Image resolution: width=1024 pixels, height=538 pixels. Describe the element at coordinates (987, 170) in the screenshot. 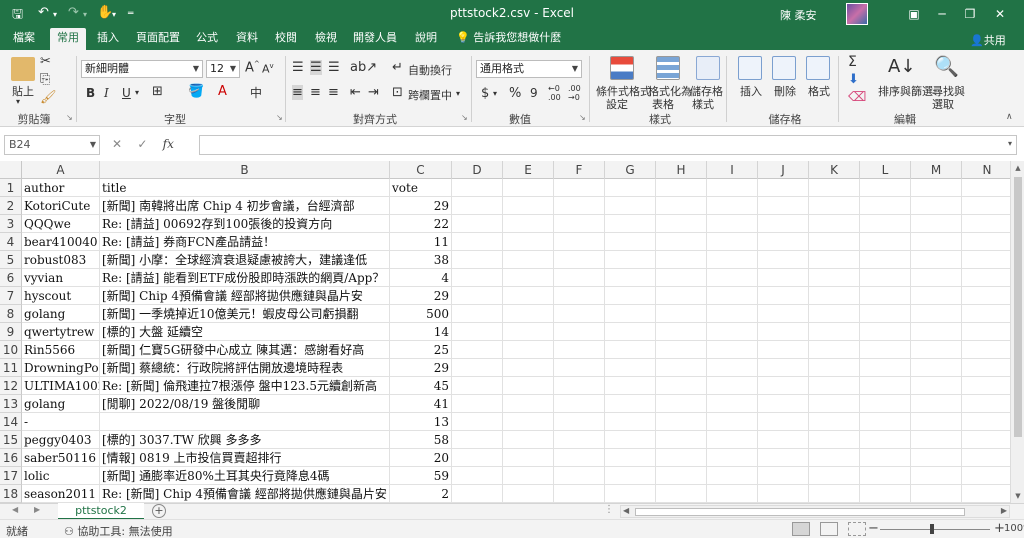

I see `column-header-n: N` at that location.